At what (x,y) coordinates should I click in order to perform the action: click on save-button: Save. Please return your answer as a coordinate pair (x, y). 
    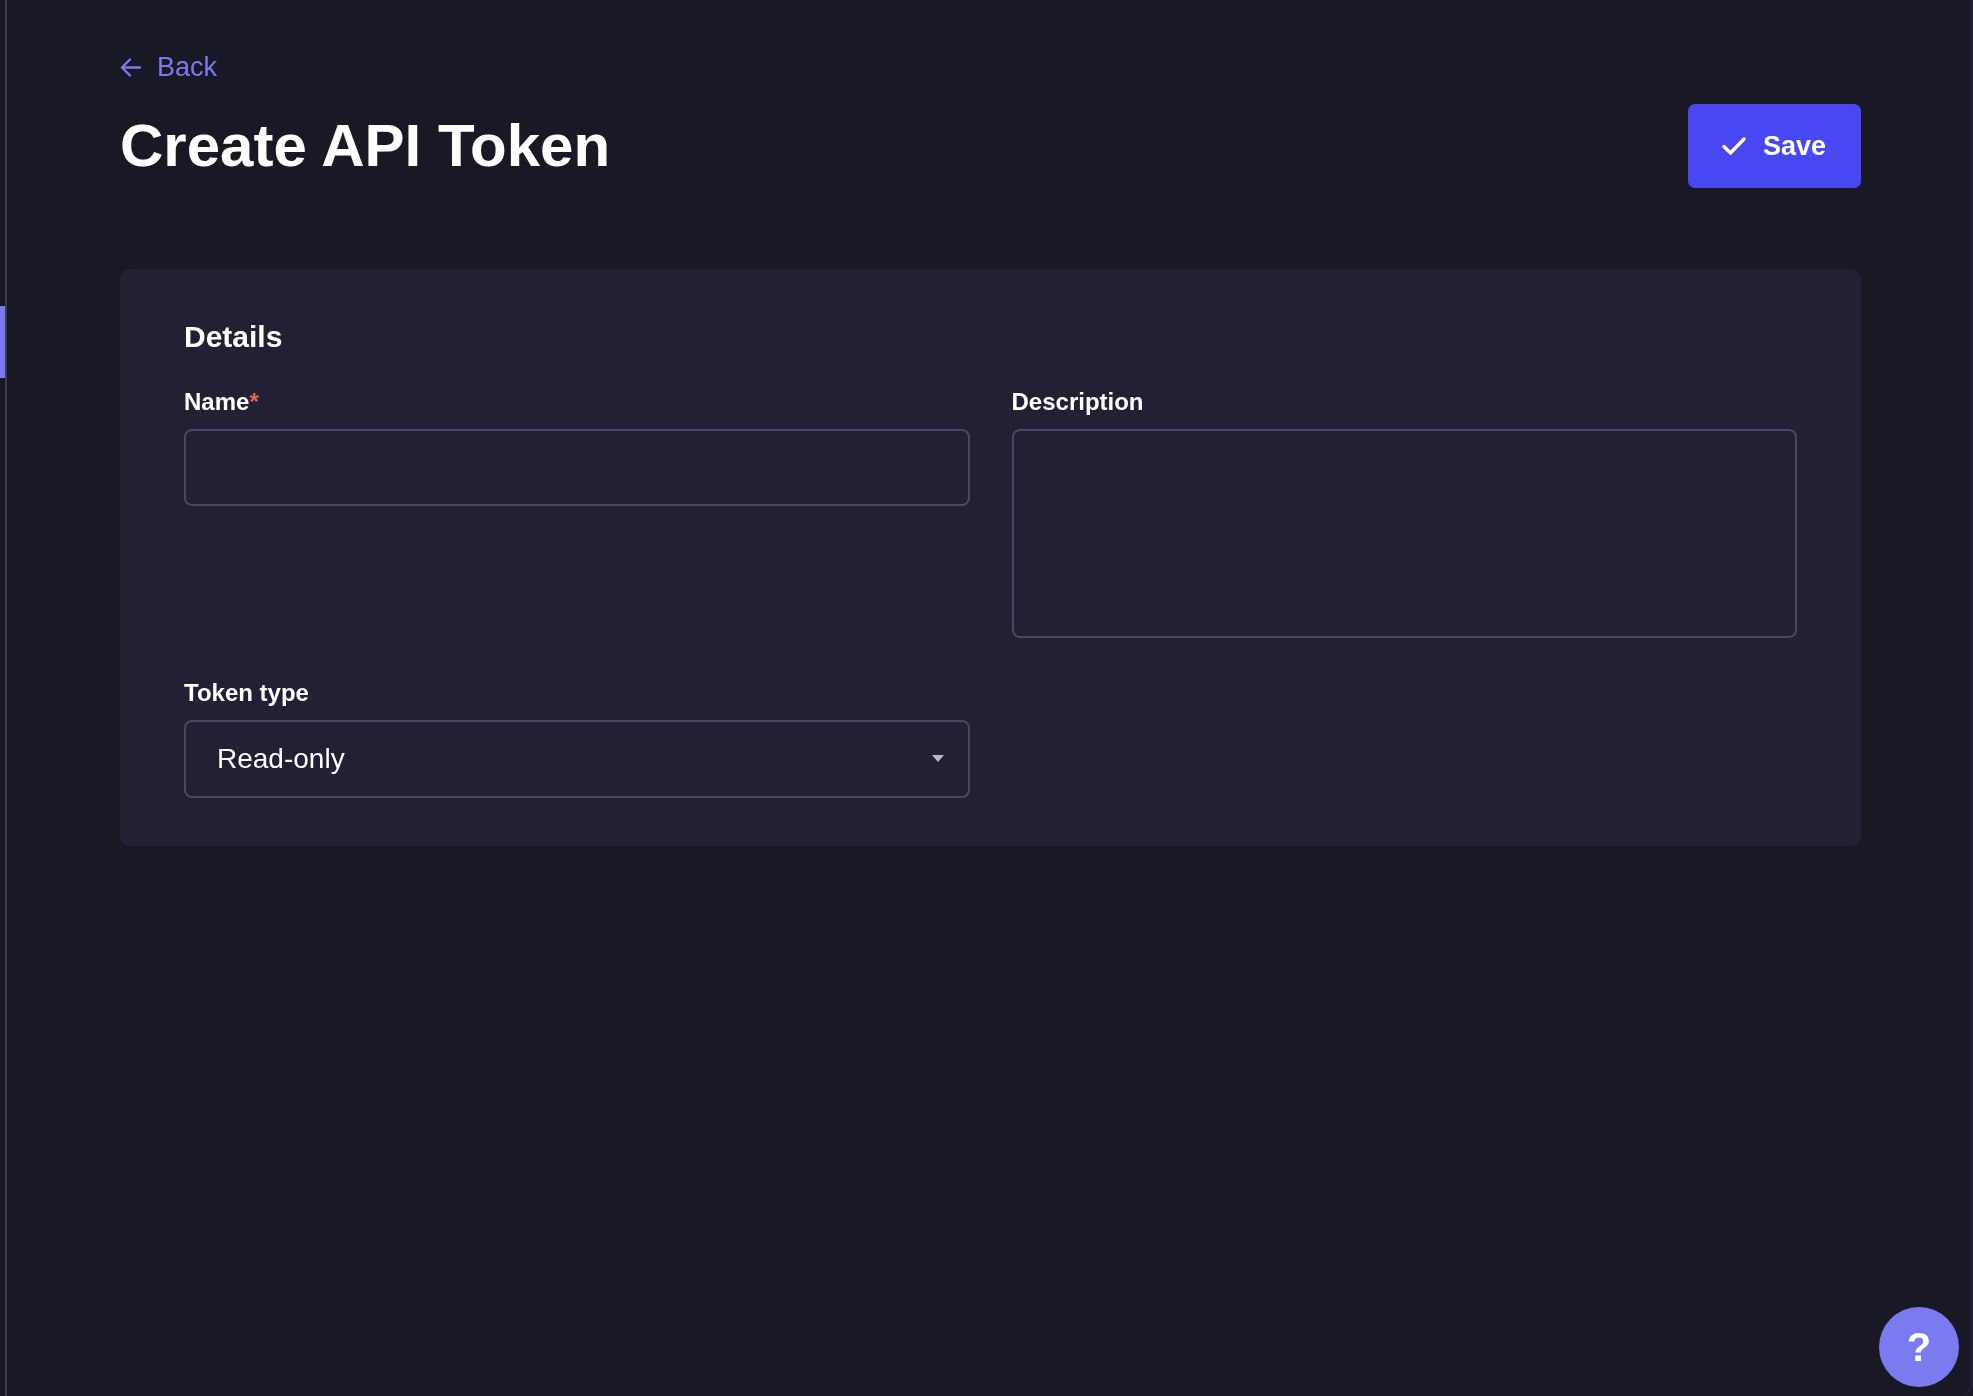
    Looking at the image, I should click on (1774, 146).